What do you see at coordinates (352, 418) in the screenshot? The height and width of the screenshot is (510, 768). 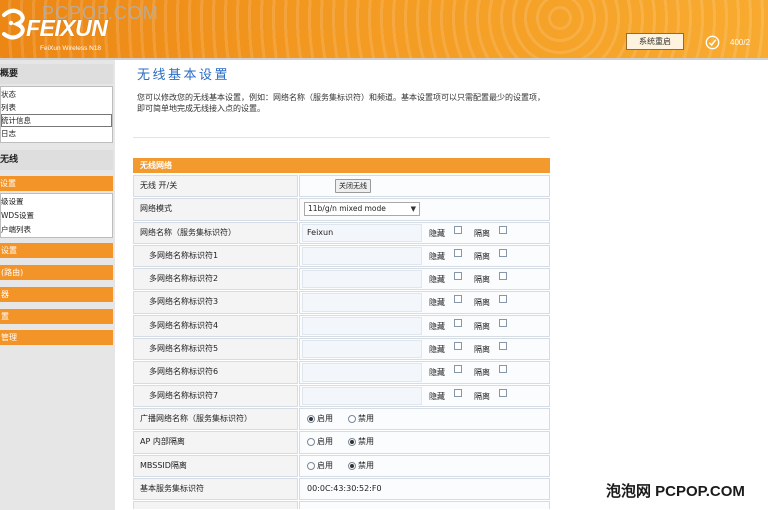 I see `broadcast-disable-radio` at bounding box center [352, 418].